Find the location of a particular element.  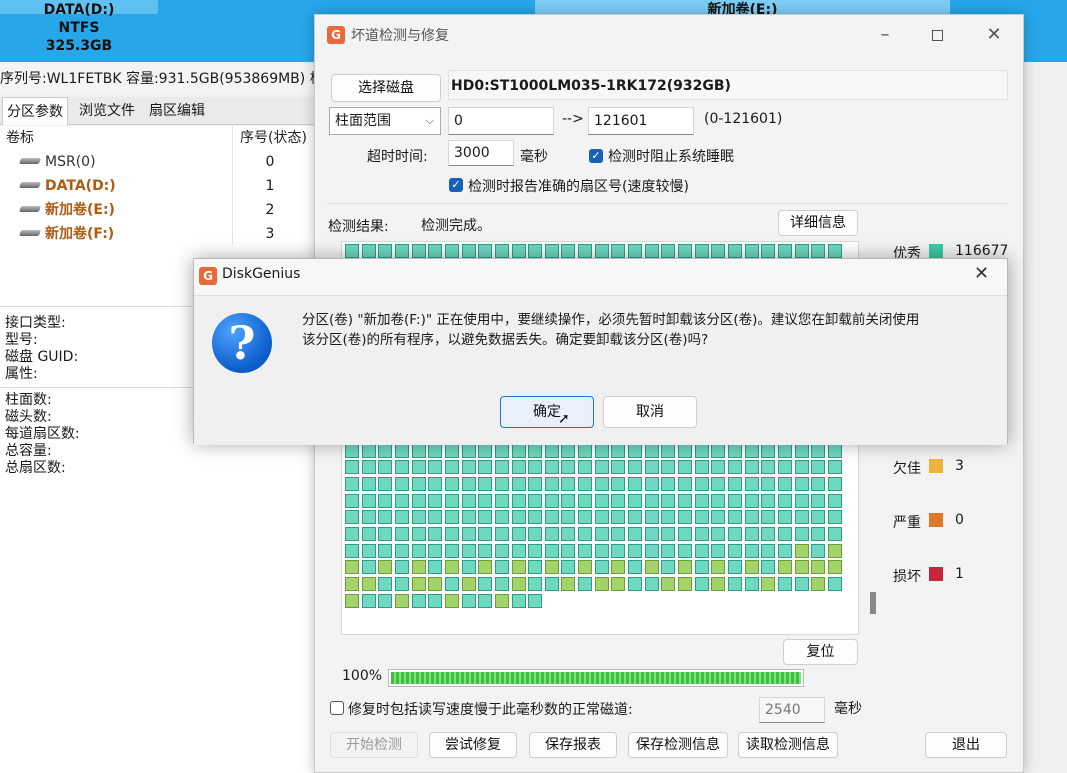

cancel-button: 取消 is located at coordinates (650, 412).